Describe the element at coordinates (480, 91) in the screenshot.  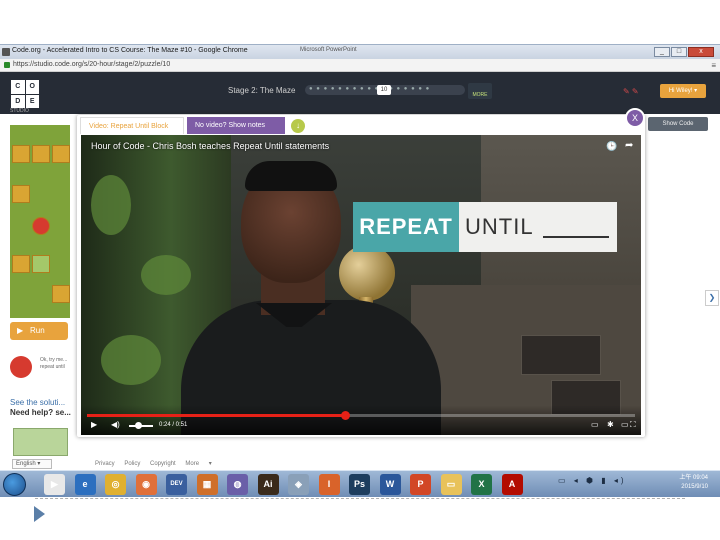
I see `more-button: MORE` at that location.